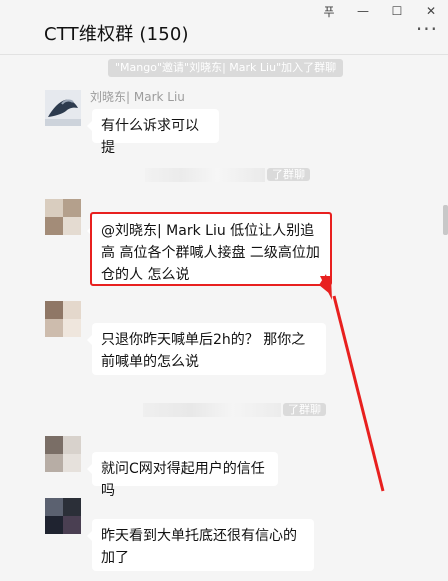  What do you see at coordinates (352, 383) in the screenshot?
I see `annotation-arrow-icon` at bounding box center [352, 383].